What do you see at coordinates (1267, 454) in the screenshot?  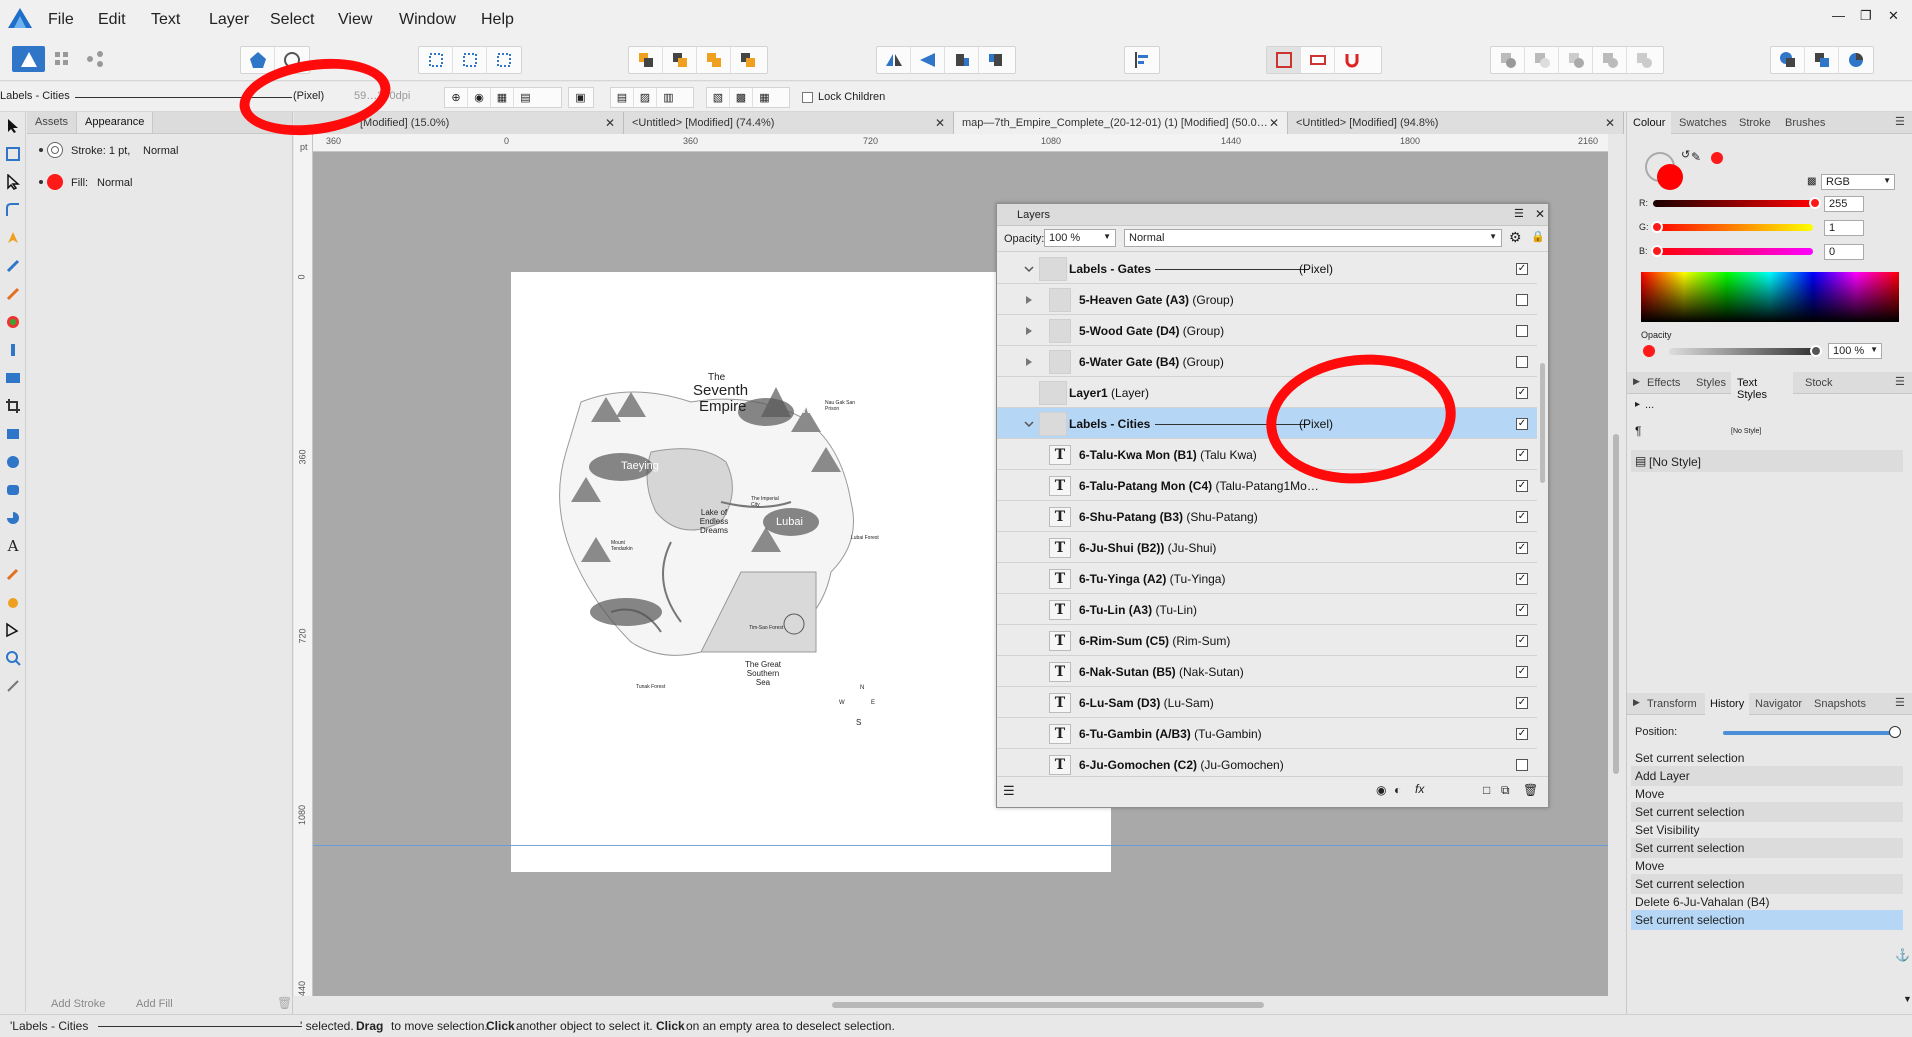 I see `layer-row: T 6-Talu-Kwa Mon (B1) (Talu Kwa) ✓` at bounding box center [1267, 454].